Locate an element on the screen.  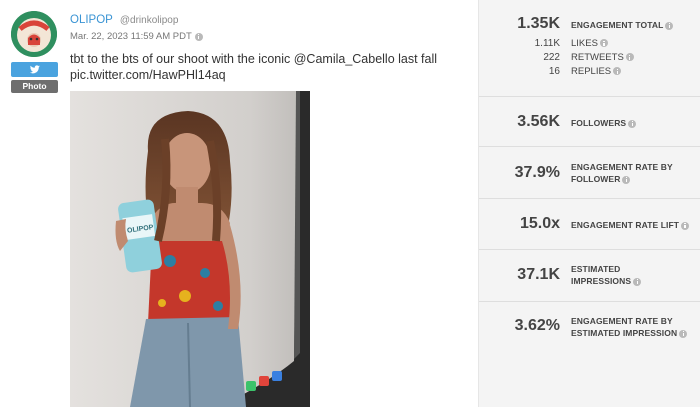
stat-estimated-impressions: 37.1K ESTIMATED IMPRESSIONS is located at coordinates (589, 276).